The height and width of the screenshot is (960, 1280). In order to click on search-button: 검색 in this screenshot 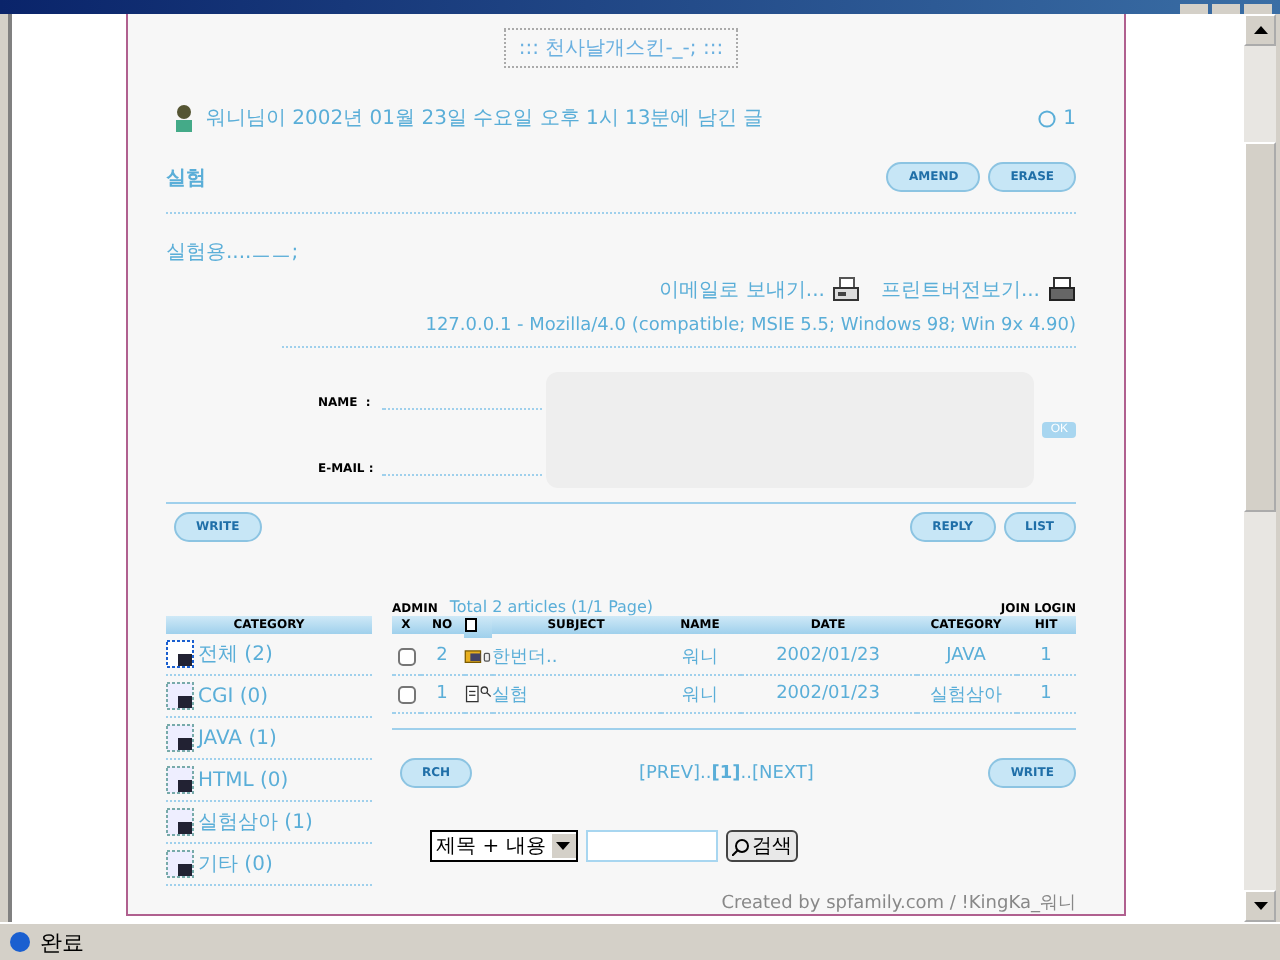, I will do `click(761, 846)`.